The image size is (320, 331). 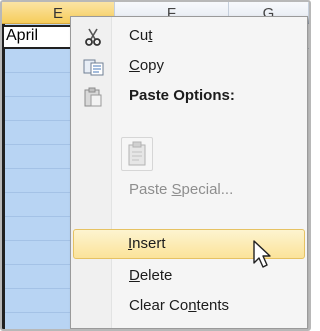 I want to click on menu-item-clear-contents: Clear Contents, so click(x=189, y=306).